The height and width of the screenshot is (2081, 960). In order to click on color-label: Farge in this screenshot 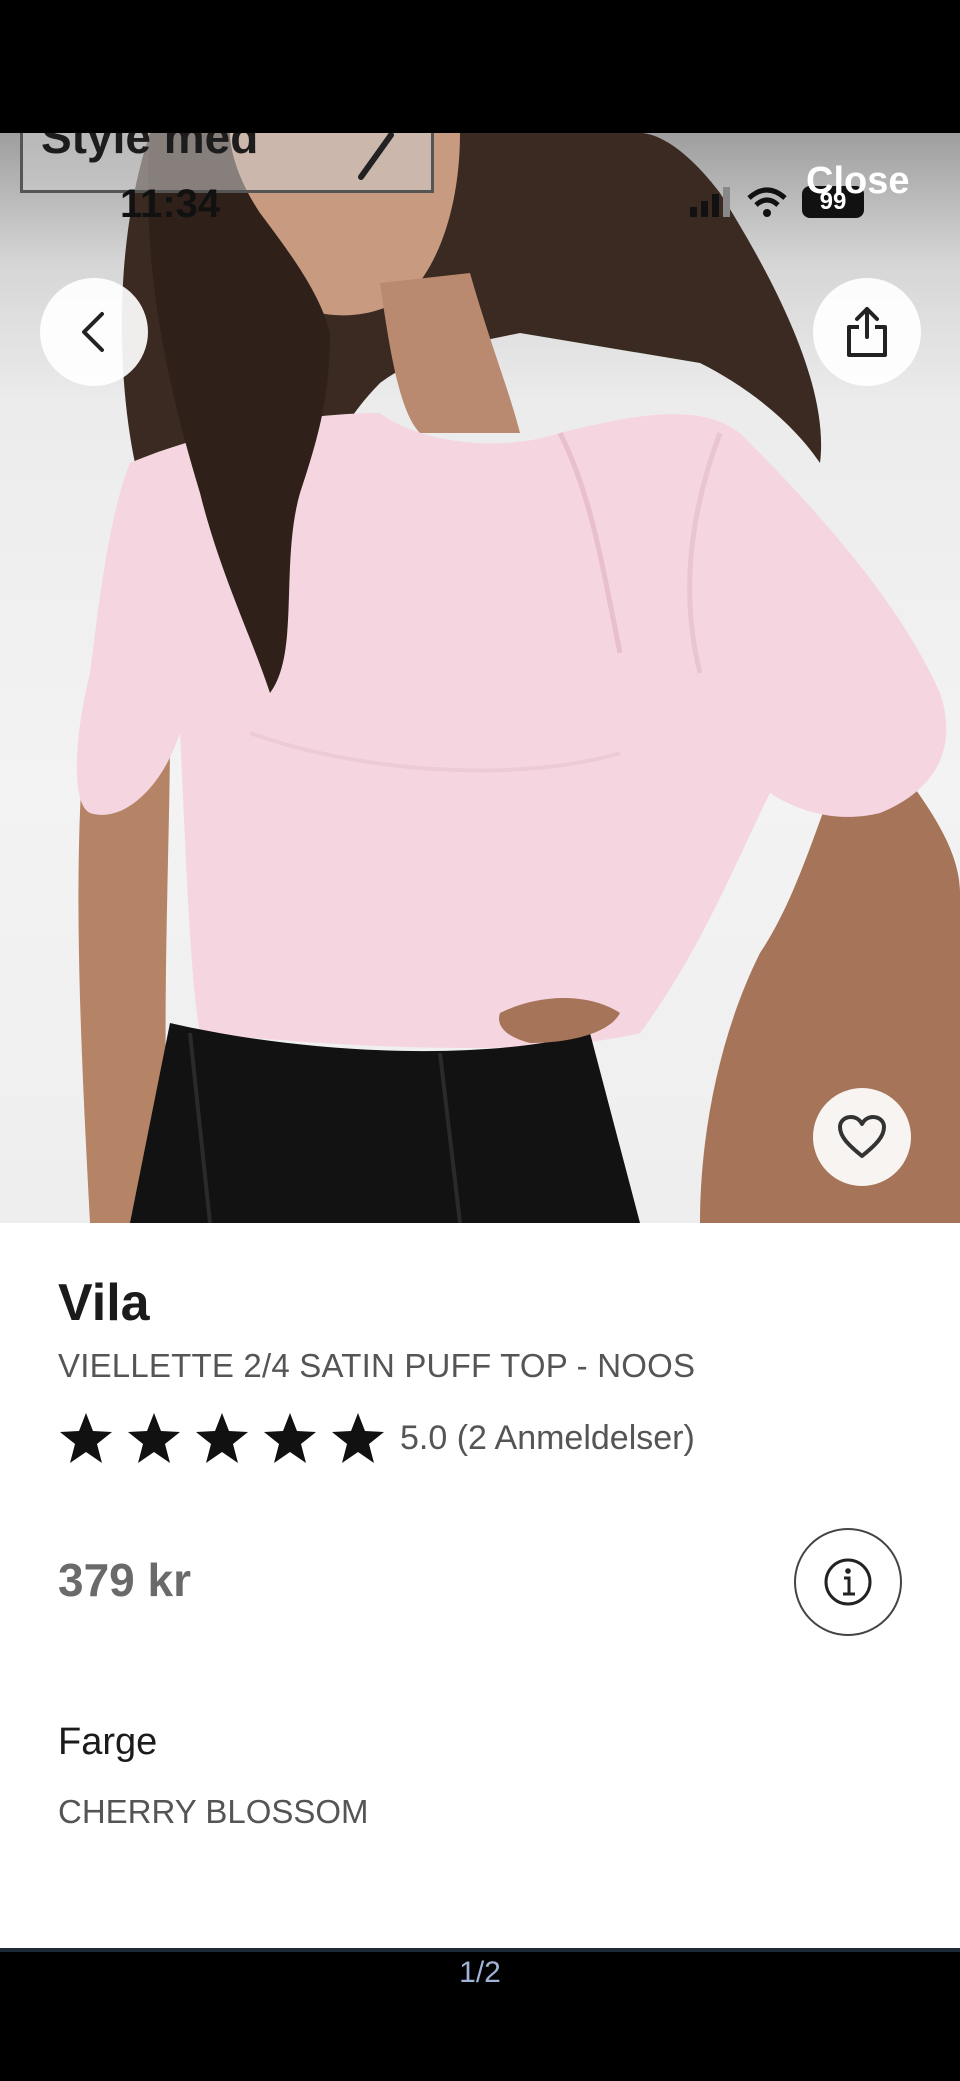, I will do `click(108, 1742)`.